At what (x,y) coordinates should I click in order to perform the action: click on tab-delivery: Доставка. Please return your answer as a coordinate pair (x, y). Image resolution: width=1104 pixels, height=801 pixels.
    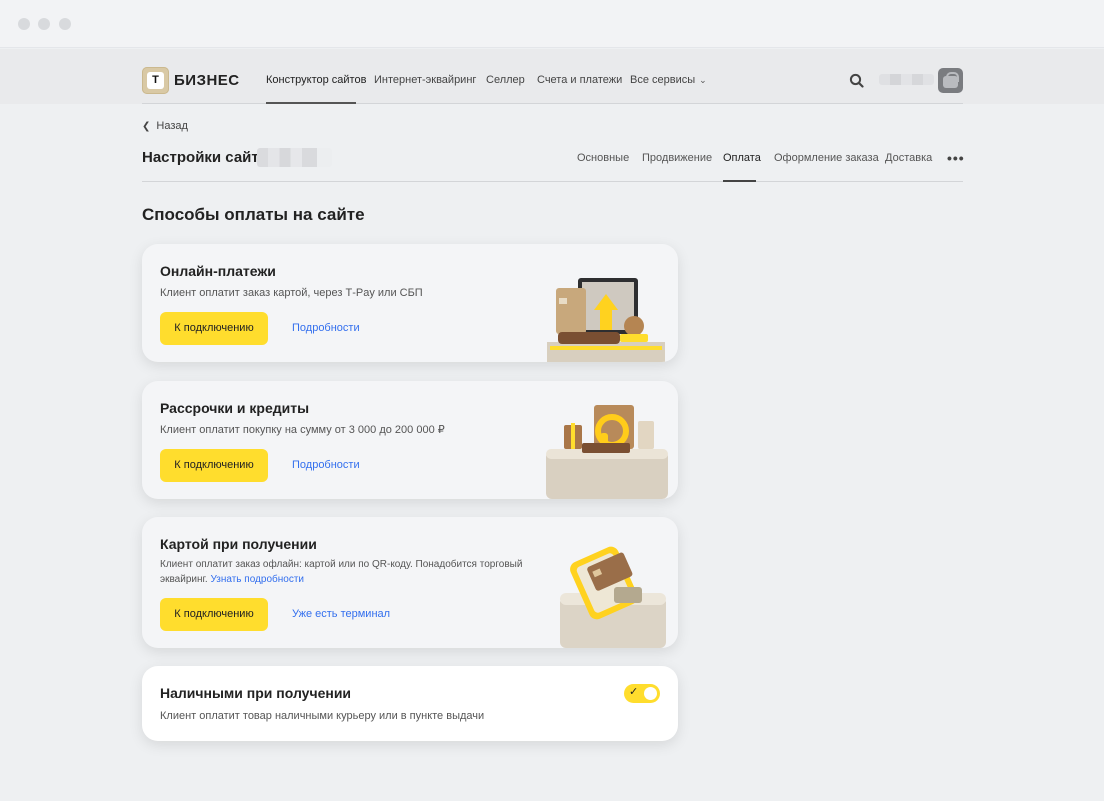
    Looking at the image, I should click on (908, 158).